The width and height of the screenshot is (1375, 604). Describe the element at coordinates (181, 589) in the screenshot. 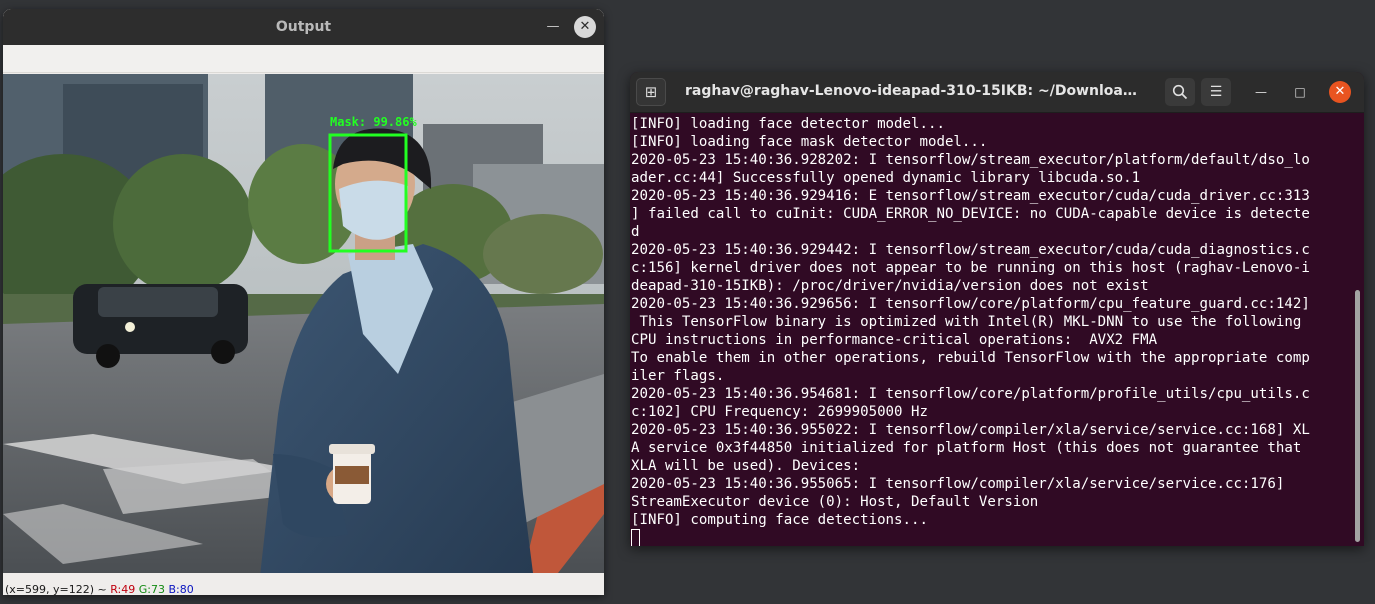

I see `status-b: B:80` at that location.